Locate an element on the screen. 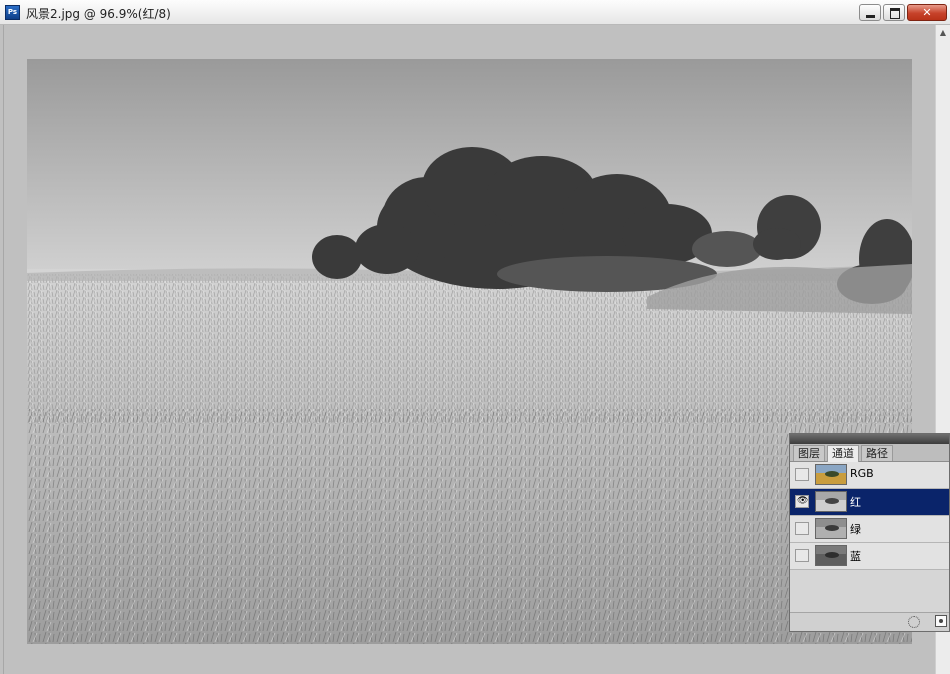  maximize-button is located at coordinates (894, 12).